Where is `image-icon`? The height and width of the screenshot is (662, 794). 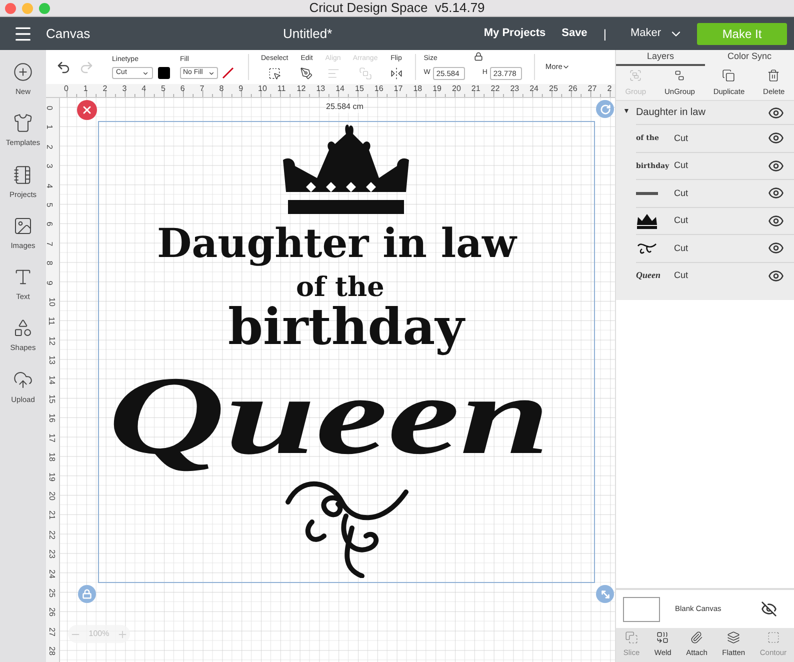
image-icon is located at coordinates (22, 226).